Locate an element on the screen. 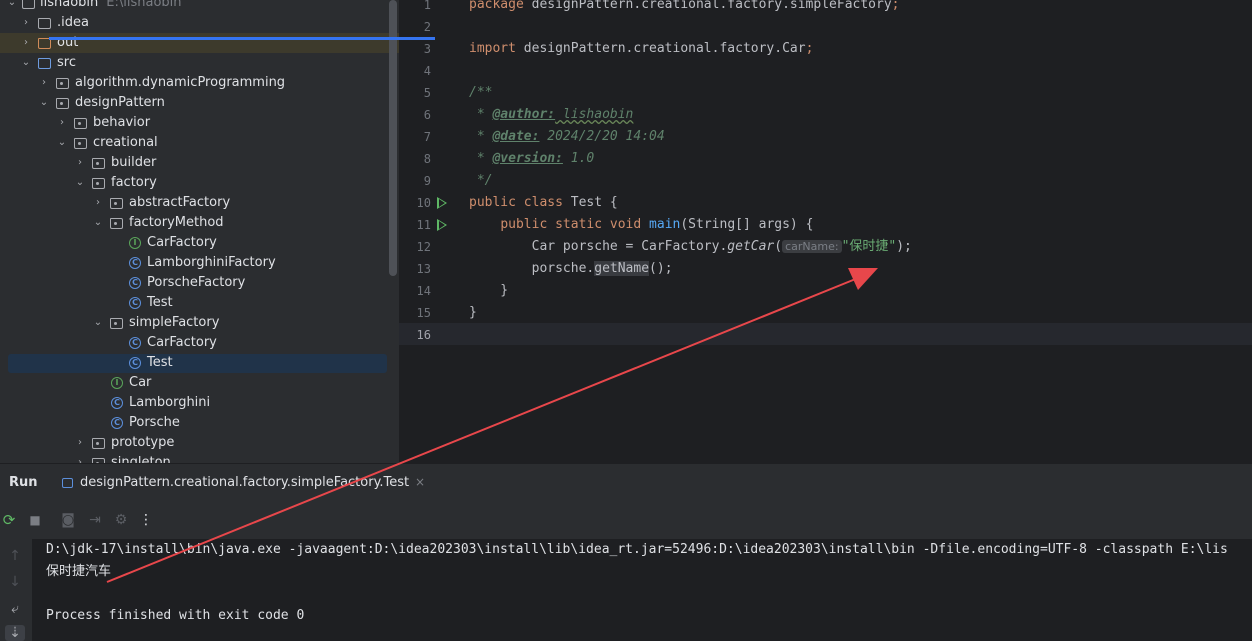  line-number: 9 is located at coordinates (427, 181).